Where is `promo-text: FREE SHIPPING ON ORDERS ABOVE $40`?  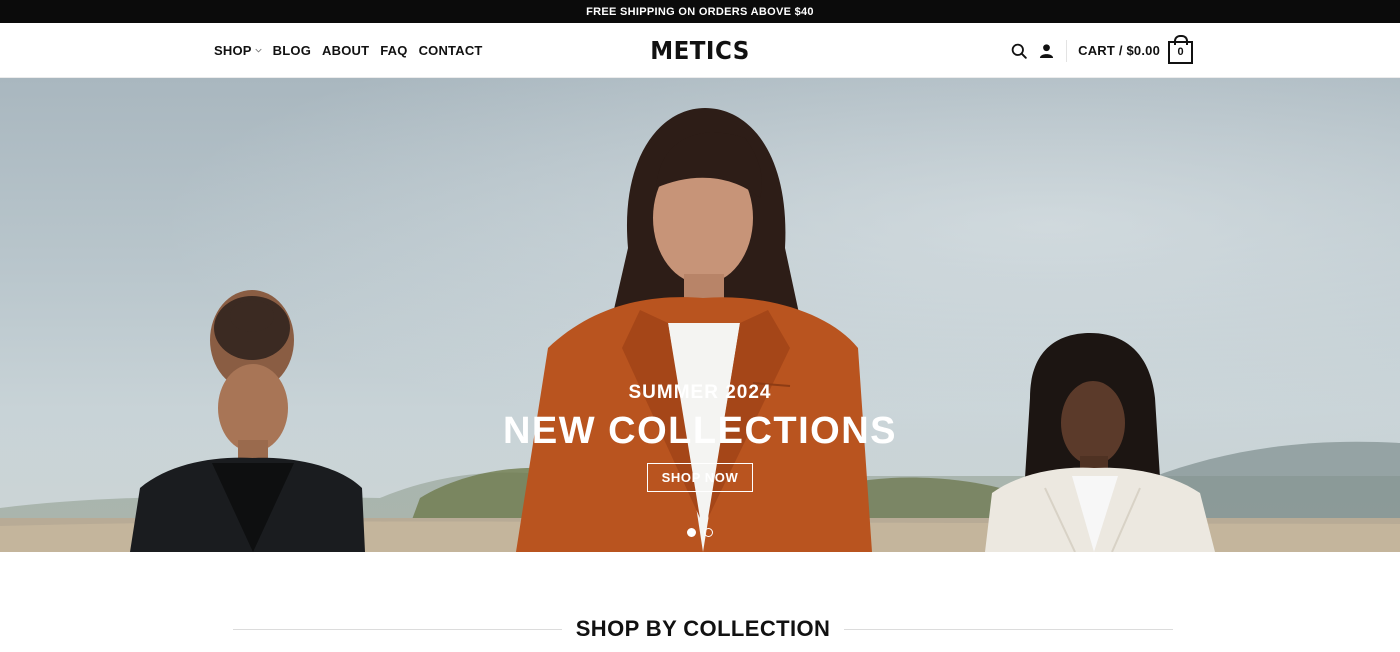 promo-text: FREE SHIPPING ON ORDERS ABOVE $40 is located at coordinates (700, 11).